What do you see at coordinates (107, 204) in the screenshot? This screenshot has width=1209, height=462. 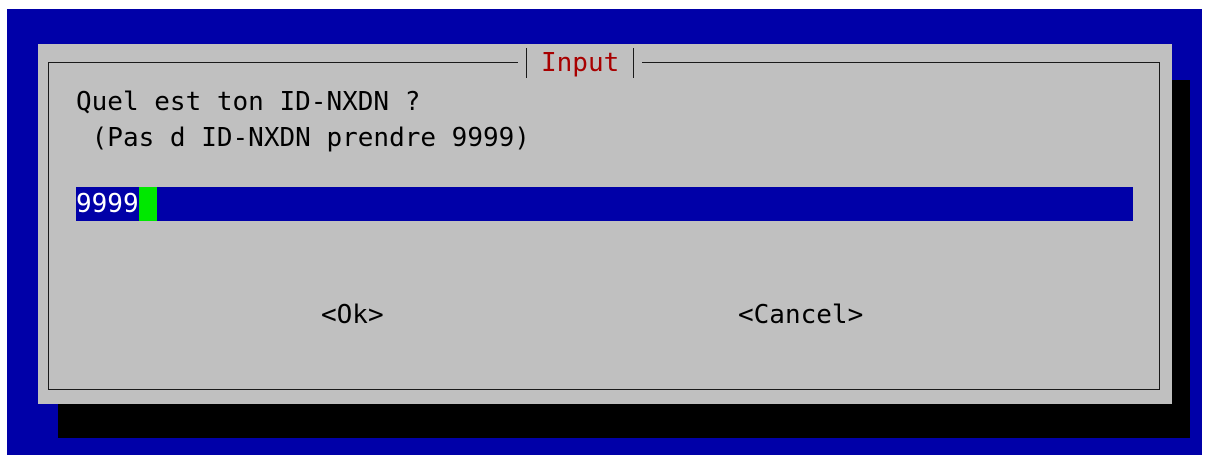 I see `input-value: 9999` at bounding box center [107, 204].